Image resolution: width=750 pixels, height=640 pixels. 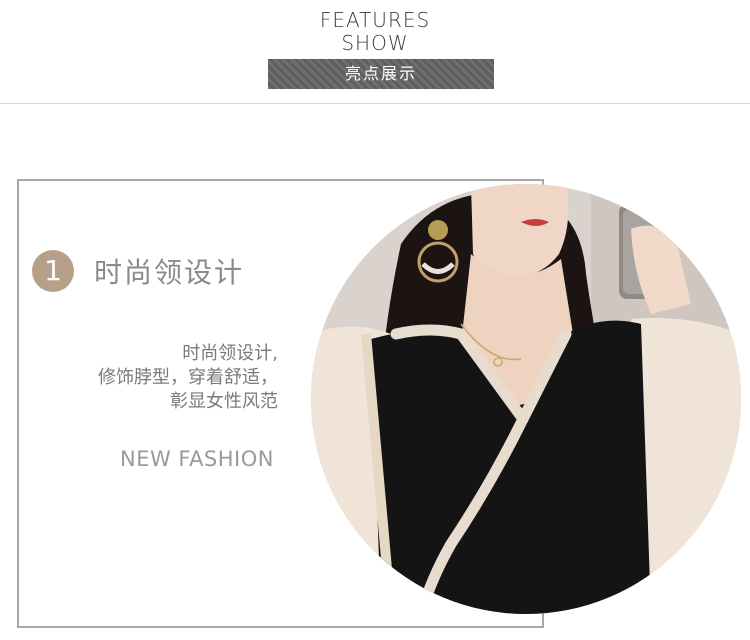 What do you see at coordinates (169, 272) in the screenshot?
I see `feature-title: 时尚领设计` at bounding box center [169, 272].